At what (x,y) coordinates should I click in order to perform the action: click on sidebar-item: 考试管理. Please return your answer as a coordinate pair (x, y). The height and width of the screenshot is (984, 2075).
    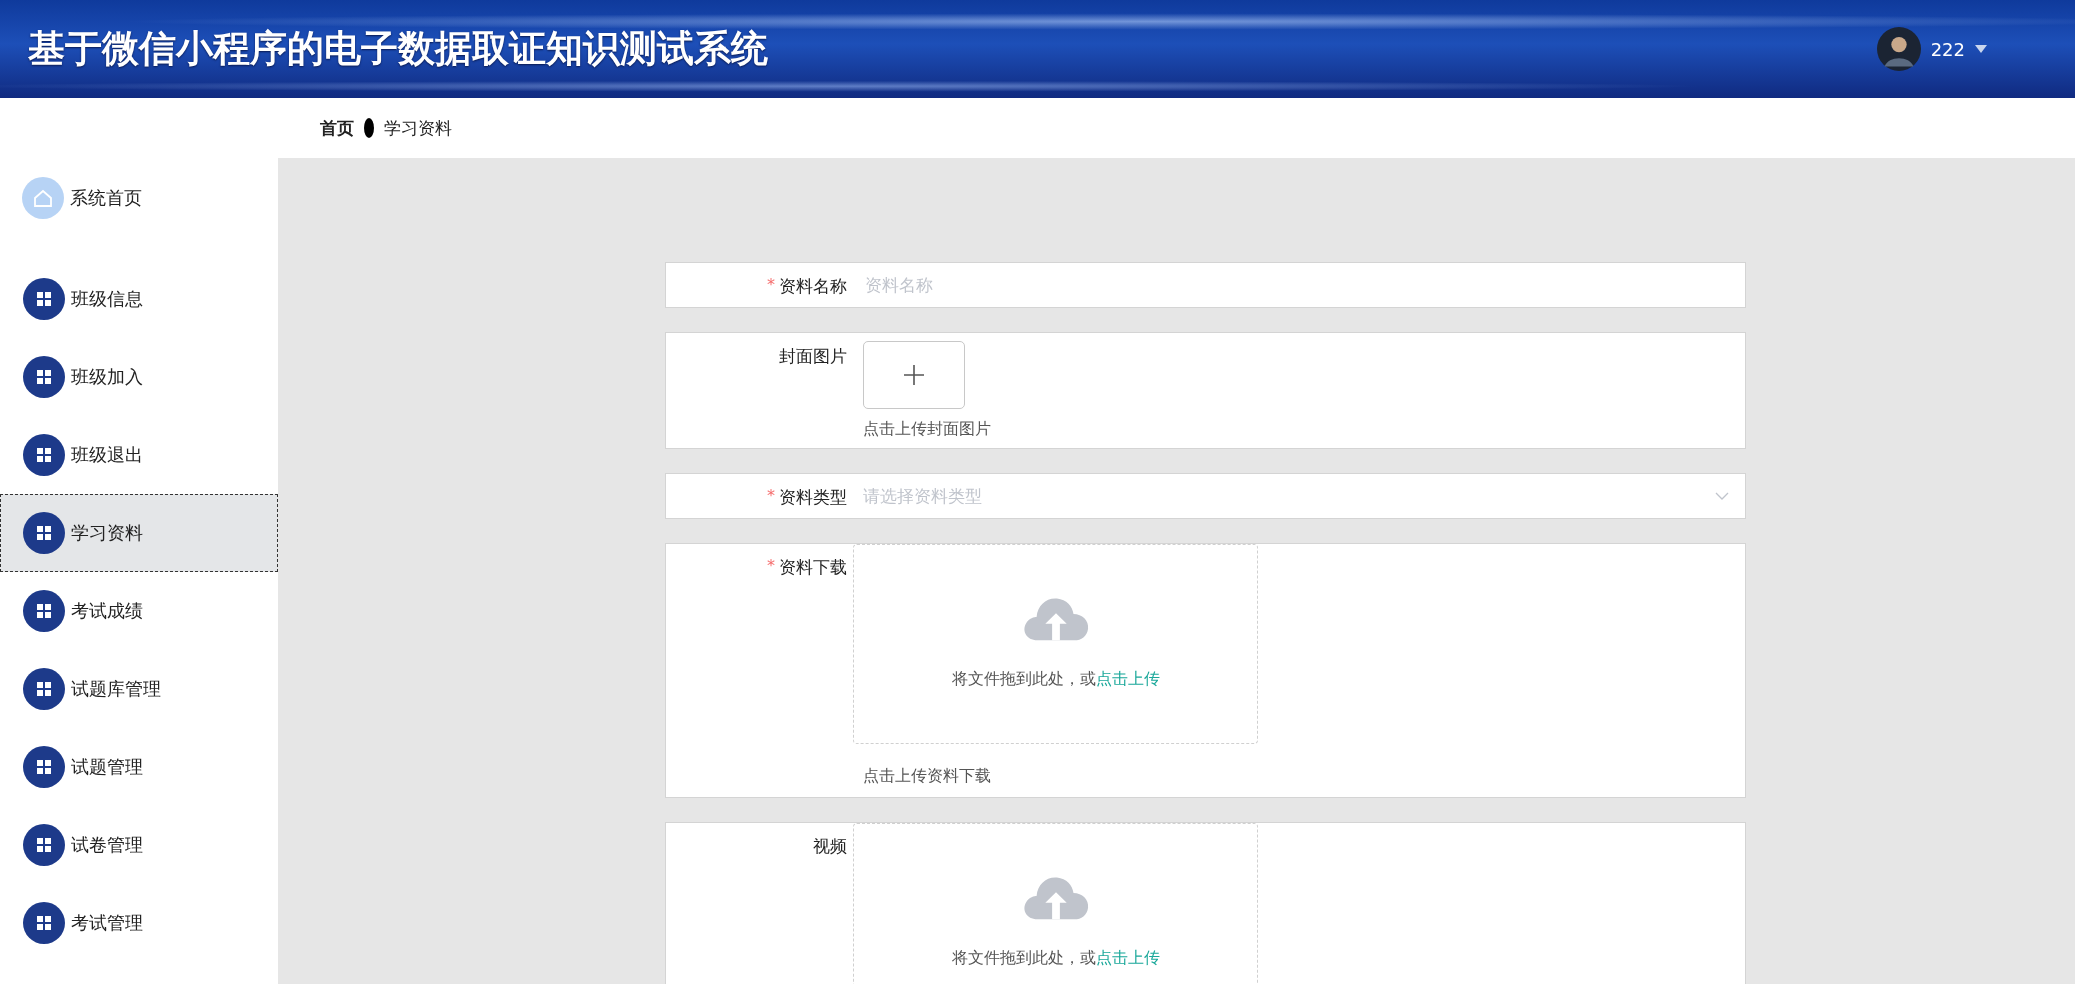
    Looking at the image, I should click on (139, 923).